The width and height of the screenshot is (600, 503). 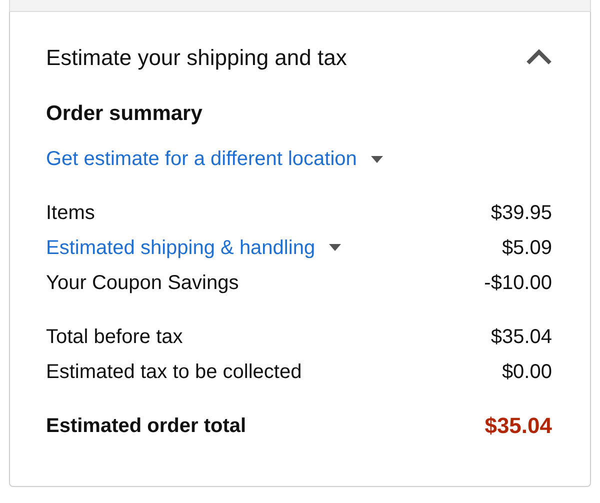 What do you see at coordinates (114, 337) in the screenshot?
I see `line-label: Total before tax` at bounding box center [114, 337].